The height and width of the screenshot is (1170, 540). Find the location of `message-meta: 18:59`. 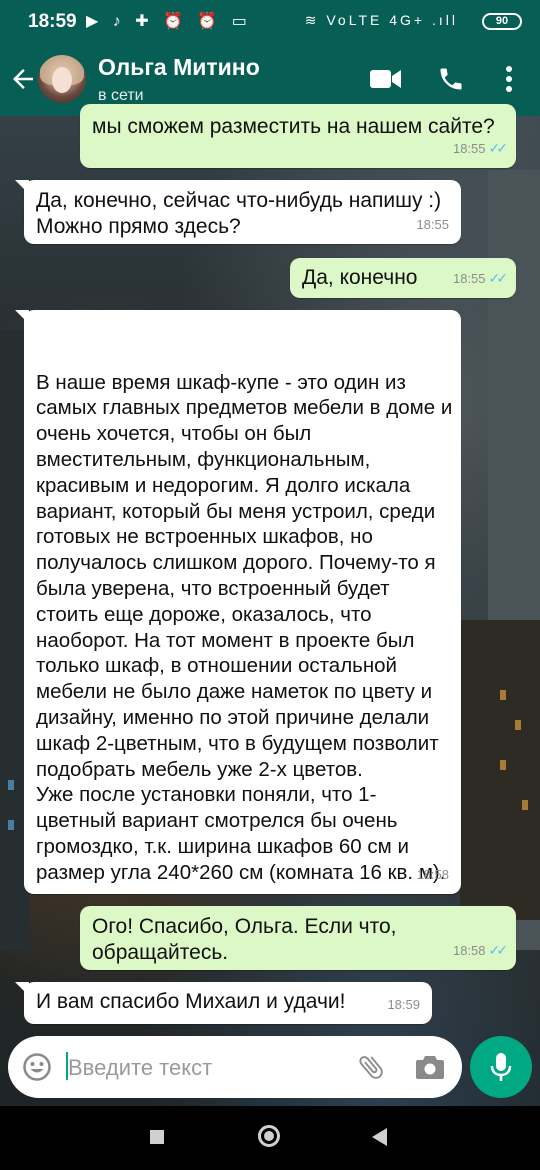

message-meta: 18:59 is located at coordinates (403, 1005).